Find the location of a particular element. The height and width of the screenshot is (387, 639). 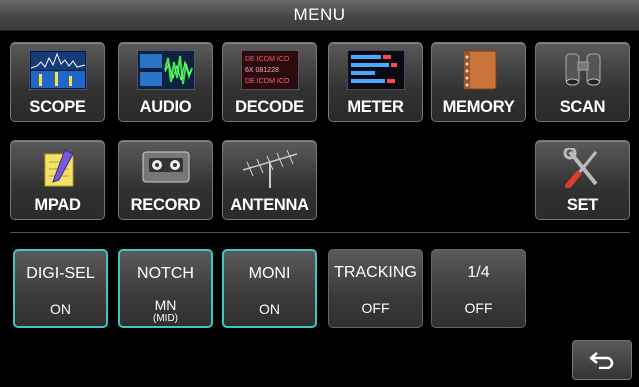

notch-state: MN is located at coordinates (165, 305).